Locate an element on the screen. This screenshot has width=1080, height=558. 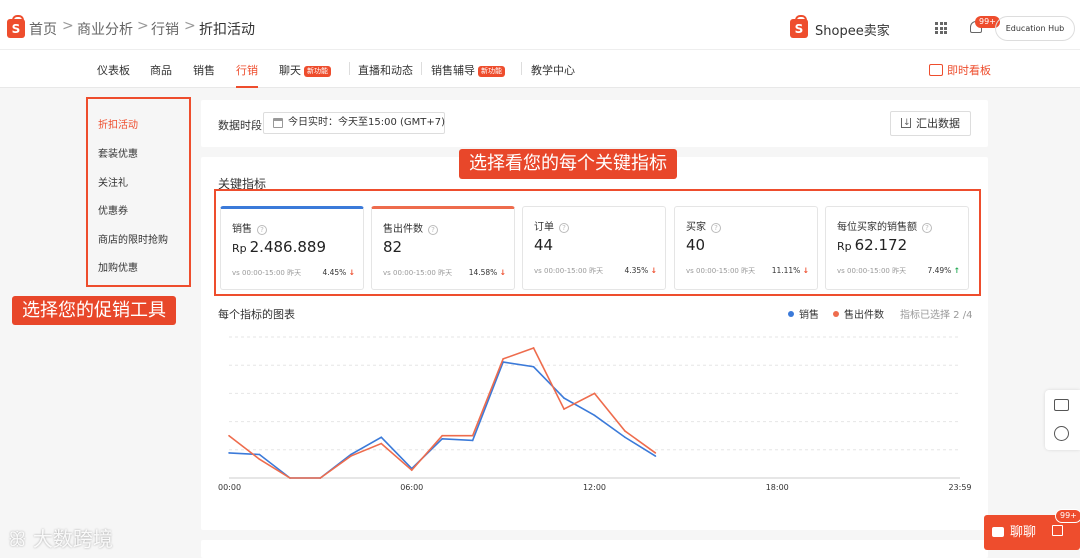
shopee-logo-icon: S is located at coordinates (16, 26).